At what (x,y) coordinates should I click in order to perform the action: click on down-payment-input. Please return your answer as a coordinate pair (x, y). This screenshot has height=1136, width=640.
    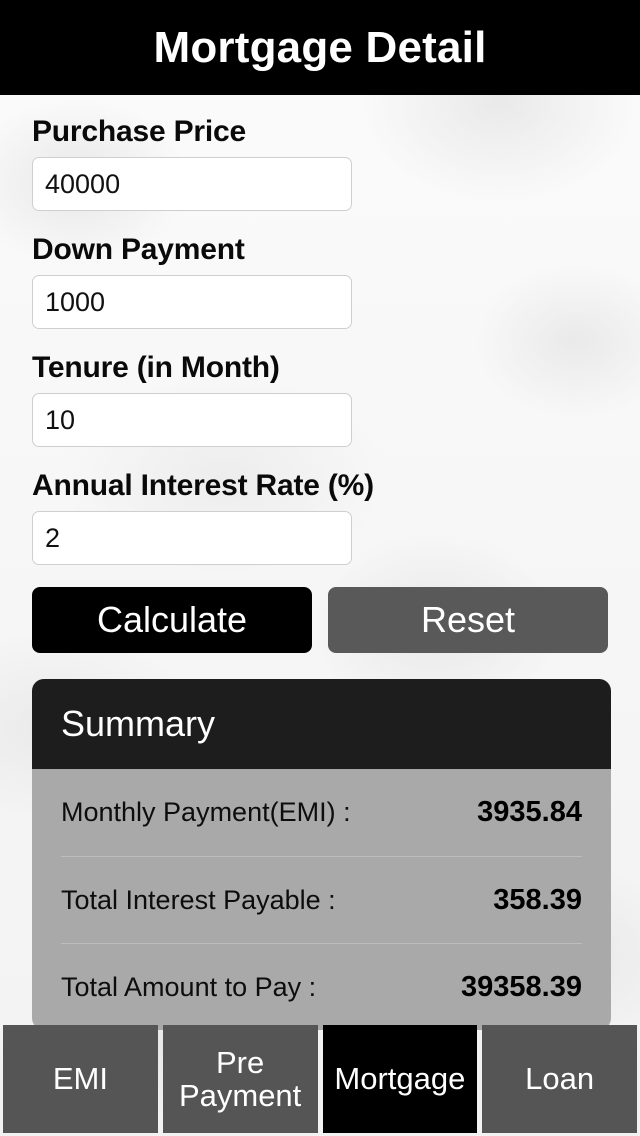
    Looking at the image, I should click on (192, 302).